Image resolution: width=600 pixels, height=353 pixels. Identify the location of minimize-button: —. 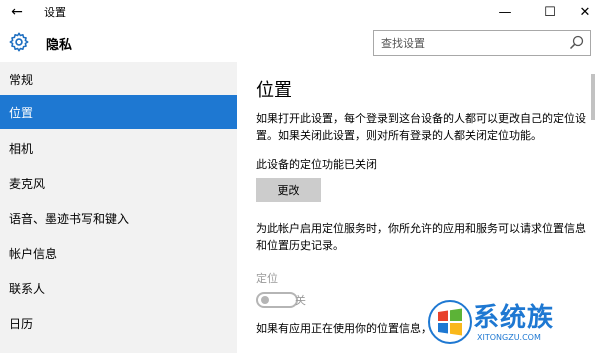
(505, 12).